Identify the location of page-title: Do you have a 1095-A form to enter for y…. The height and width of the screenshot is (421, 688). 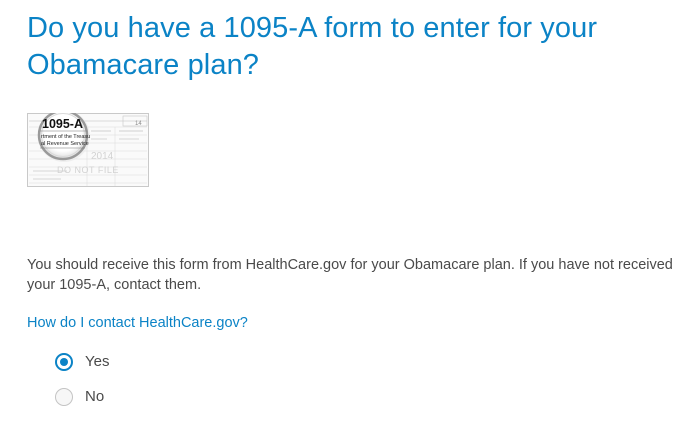
(312, 46).